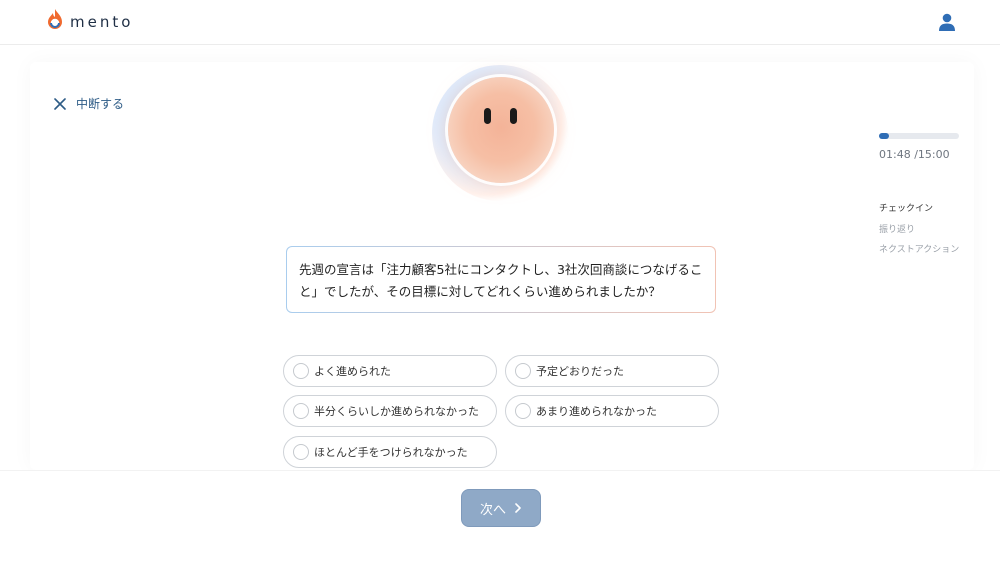 This screenshot has width=1000, height=565. I want to click on close-icon, so click(60, 103).